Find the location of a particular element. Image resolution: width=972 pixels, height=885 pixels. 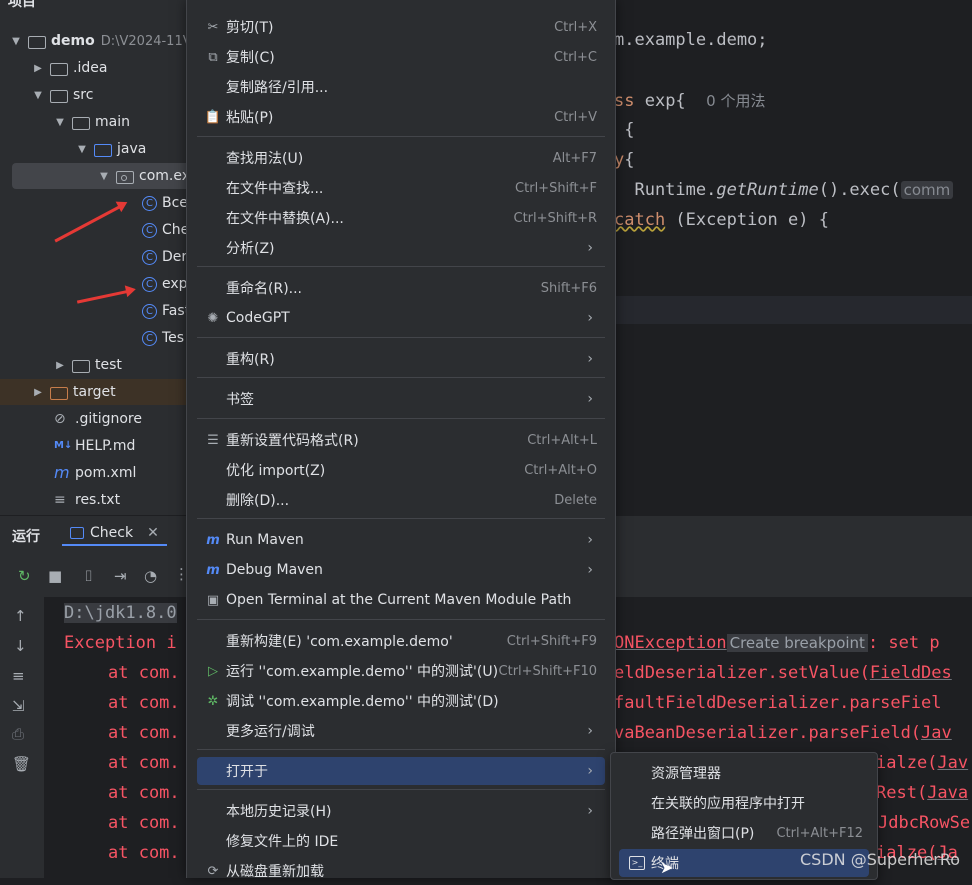

module-folder-icon is located at coordinates (37, 42).